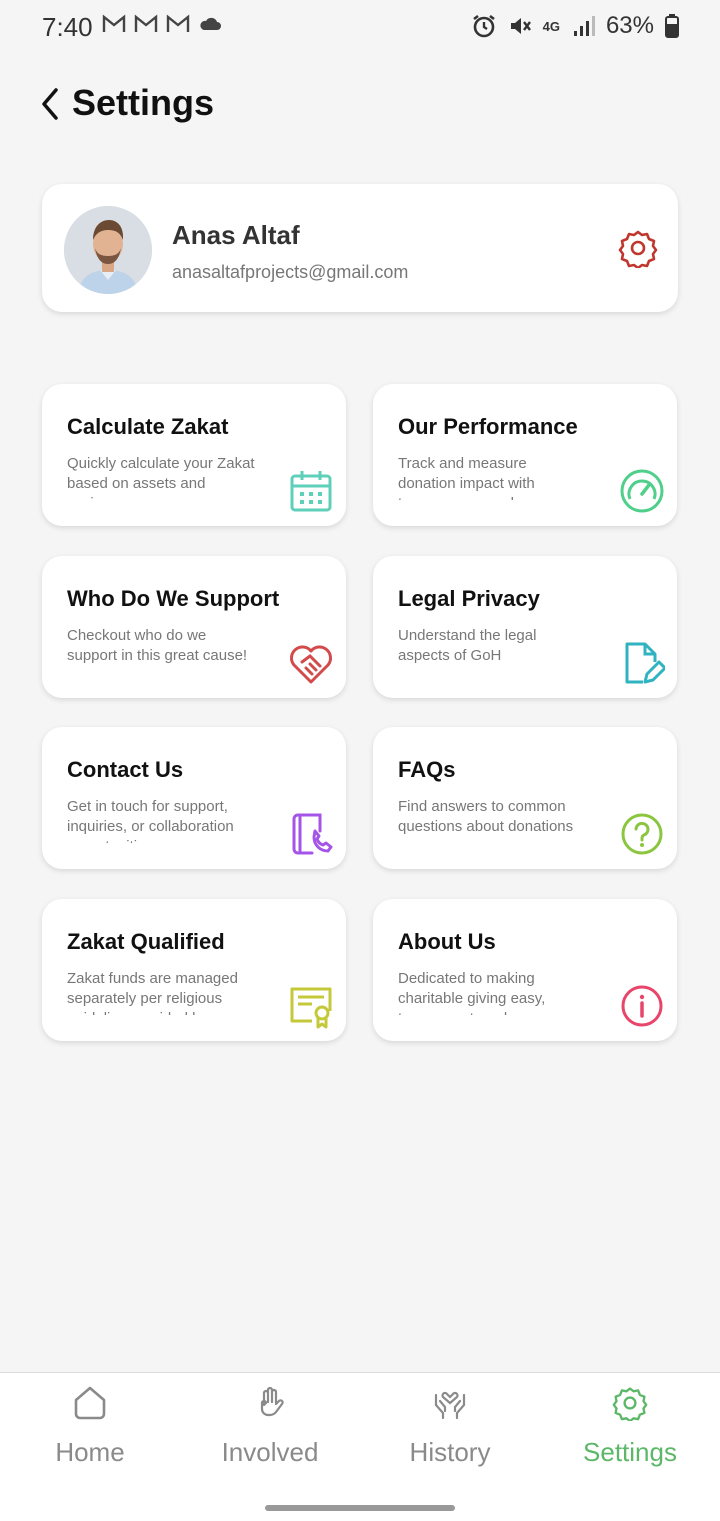 This screenshot has width=720, height=1521. Describe the element at coordinates (630, 1452) in the screenshot. I see `nav-label: Settings` at that location.